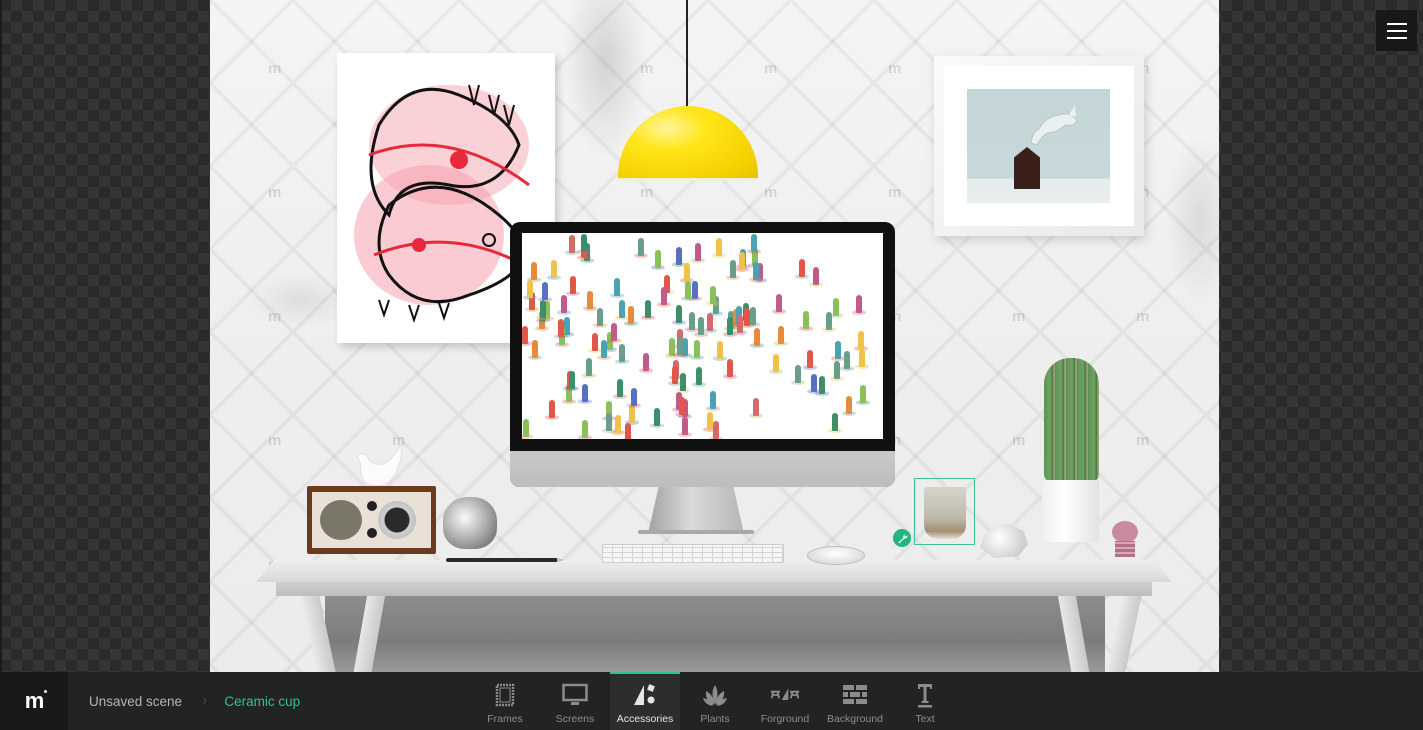 The width and height of the screenshot is (1423, 730). What do you see at coordinates (397, 520) in the screenshot?
I see `radio-tuning-dial` at bounding box center [397, 520].